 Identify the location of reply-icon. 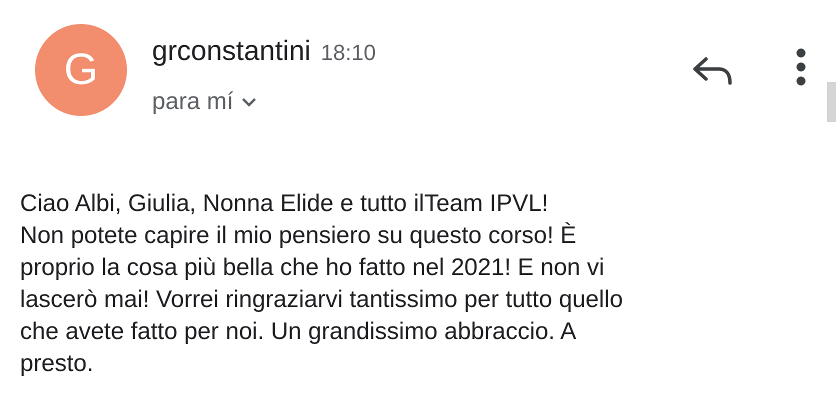
(713, 71).